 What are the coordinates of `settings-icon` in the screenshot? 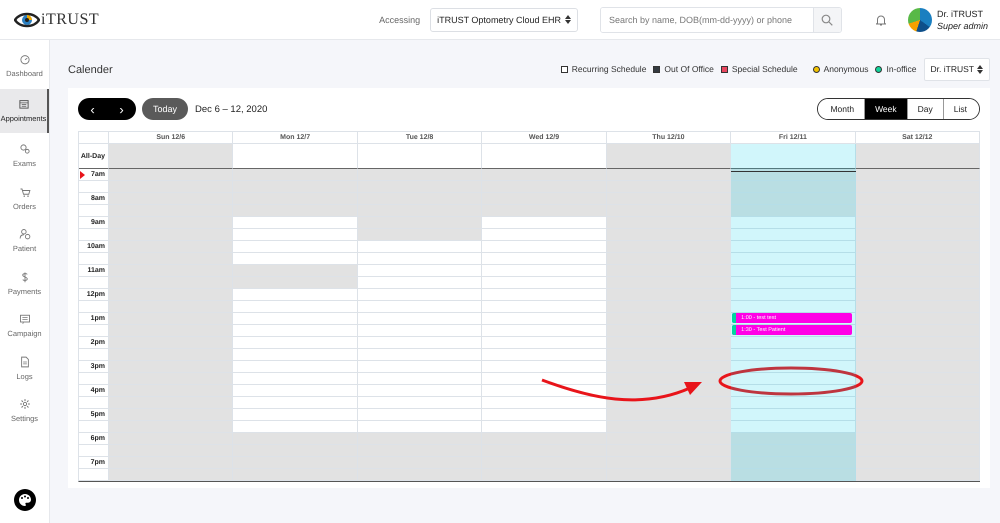 It's located at (24, 404).